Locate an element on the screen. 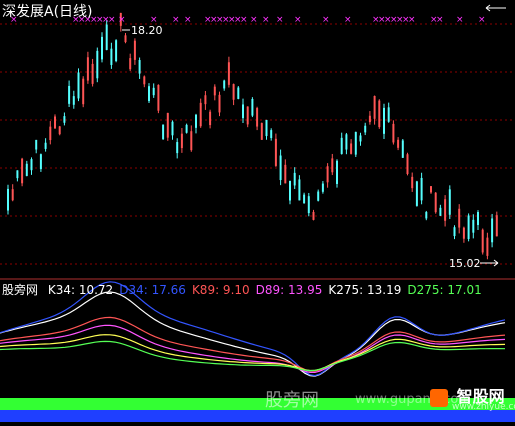  watermark-logo-url-text: www.zhiyue.com is located at coordinates (483, 407).